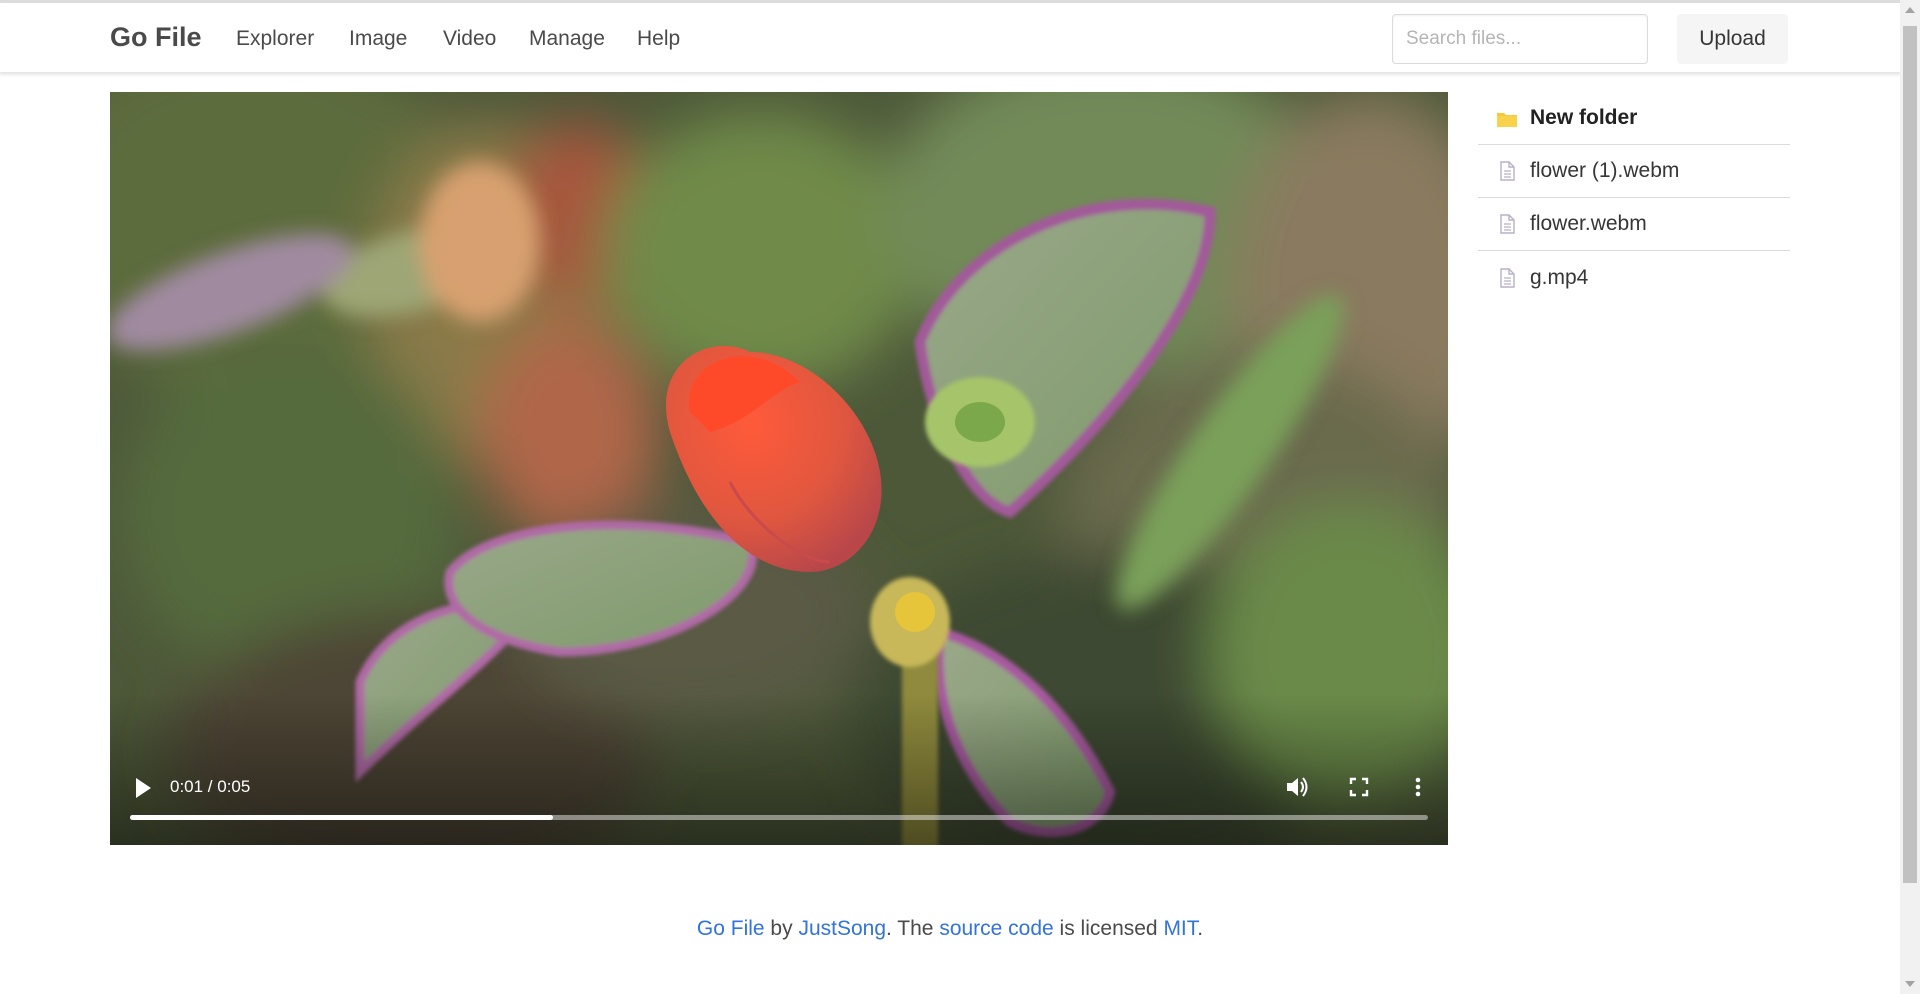  I want to click on file-item: flower (1).webm, so click(1634, 171).